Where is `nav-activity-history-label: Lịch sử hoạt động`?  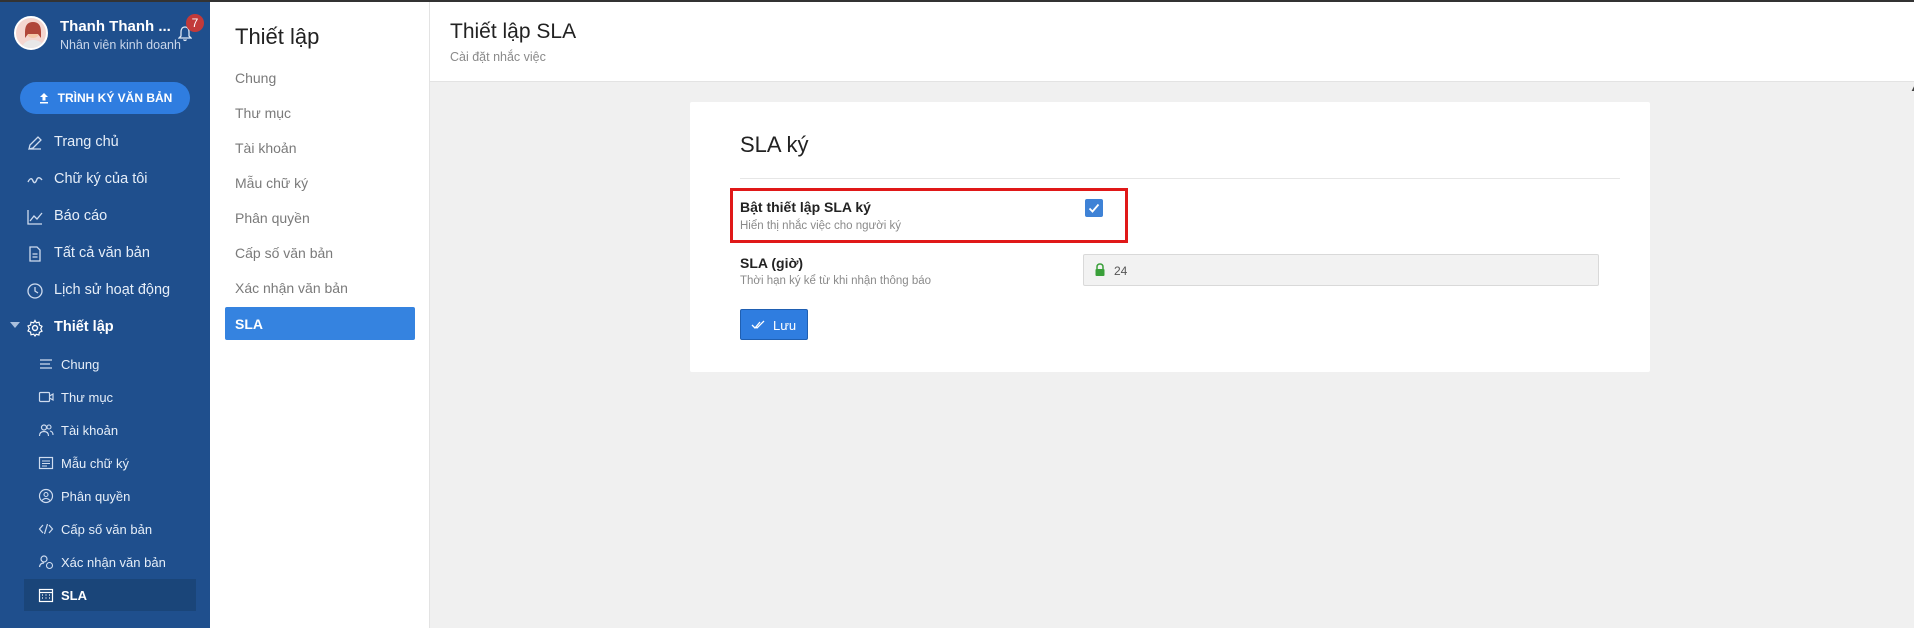 nav-activity-history-label: Lịch sử hoạt động is located at coordinates (112, 290).